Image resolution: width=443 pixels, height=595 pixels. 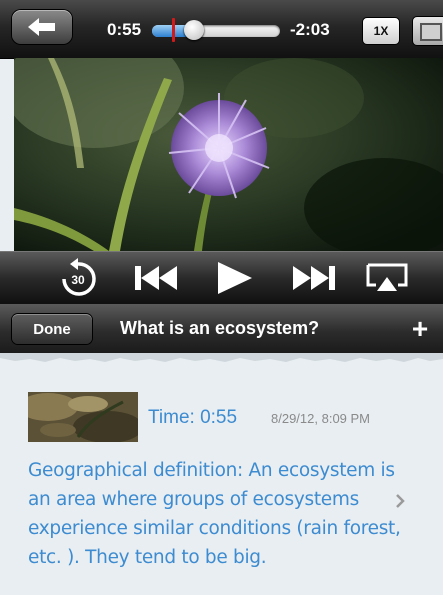 I want to click on notes-header: Done What is an ecosystem? +, so click(x=221, y=329).